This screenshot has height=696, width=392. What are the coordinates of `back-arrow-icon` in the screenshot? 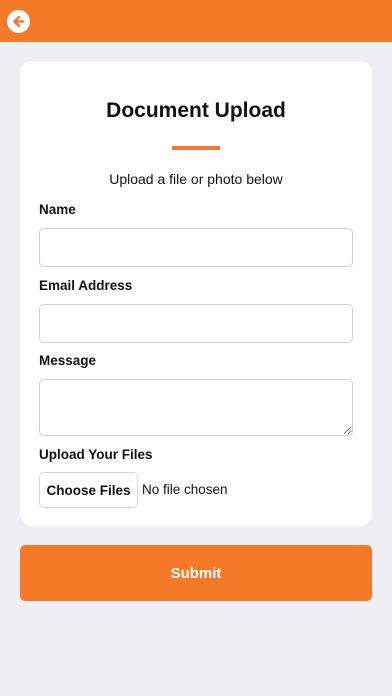 It's located at (19, 21).